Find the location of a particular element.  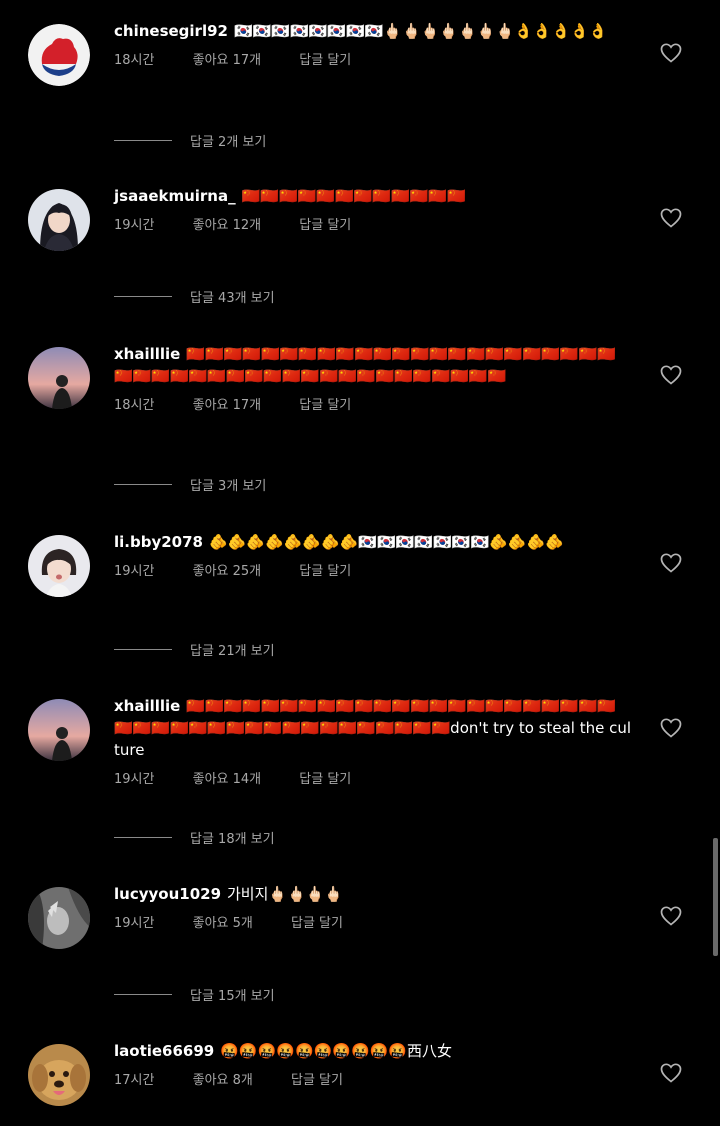

comment-body: 🇰🇷🇰🇷🇰🇷🇰🇷🇰🇷🇰🇷🇰🇷🇰🇷🖕🏻🖕🏻🖕🏻🖕🏻🖕🏻🖕🏻🖕🏻👌👌👌👌👌 is located at coordinates (420, 31).